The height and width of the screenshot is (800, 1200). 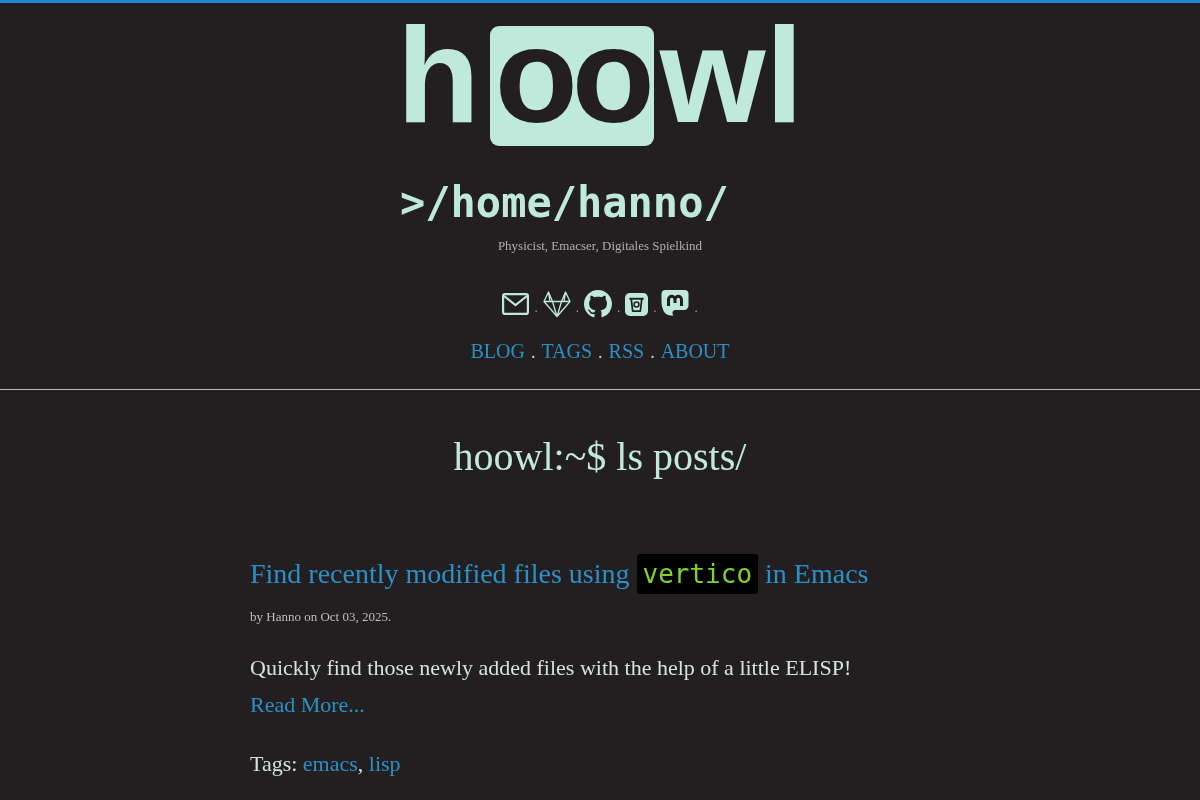 What do you see at coordinates (600, 76) in the screenshot?
I see `site-logo: h oowl` at bounding box center [600, 76].